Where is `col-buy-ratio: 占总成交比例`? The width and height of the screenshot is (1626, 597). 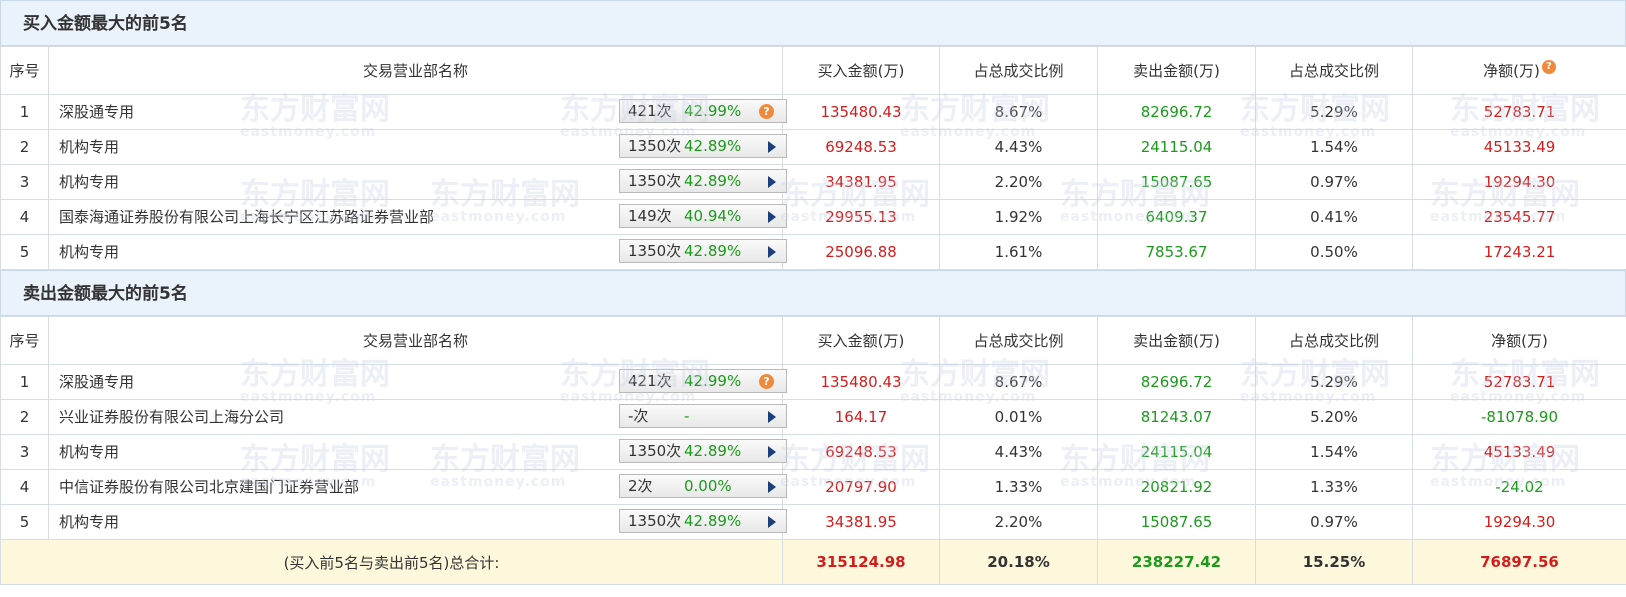
col-buy-ratio: 占总成交比例 is located at coordinates (1018, 70).